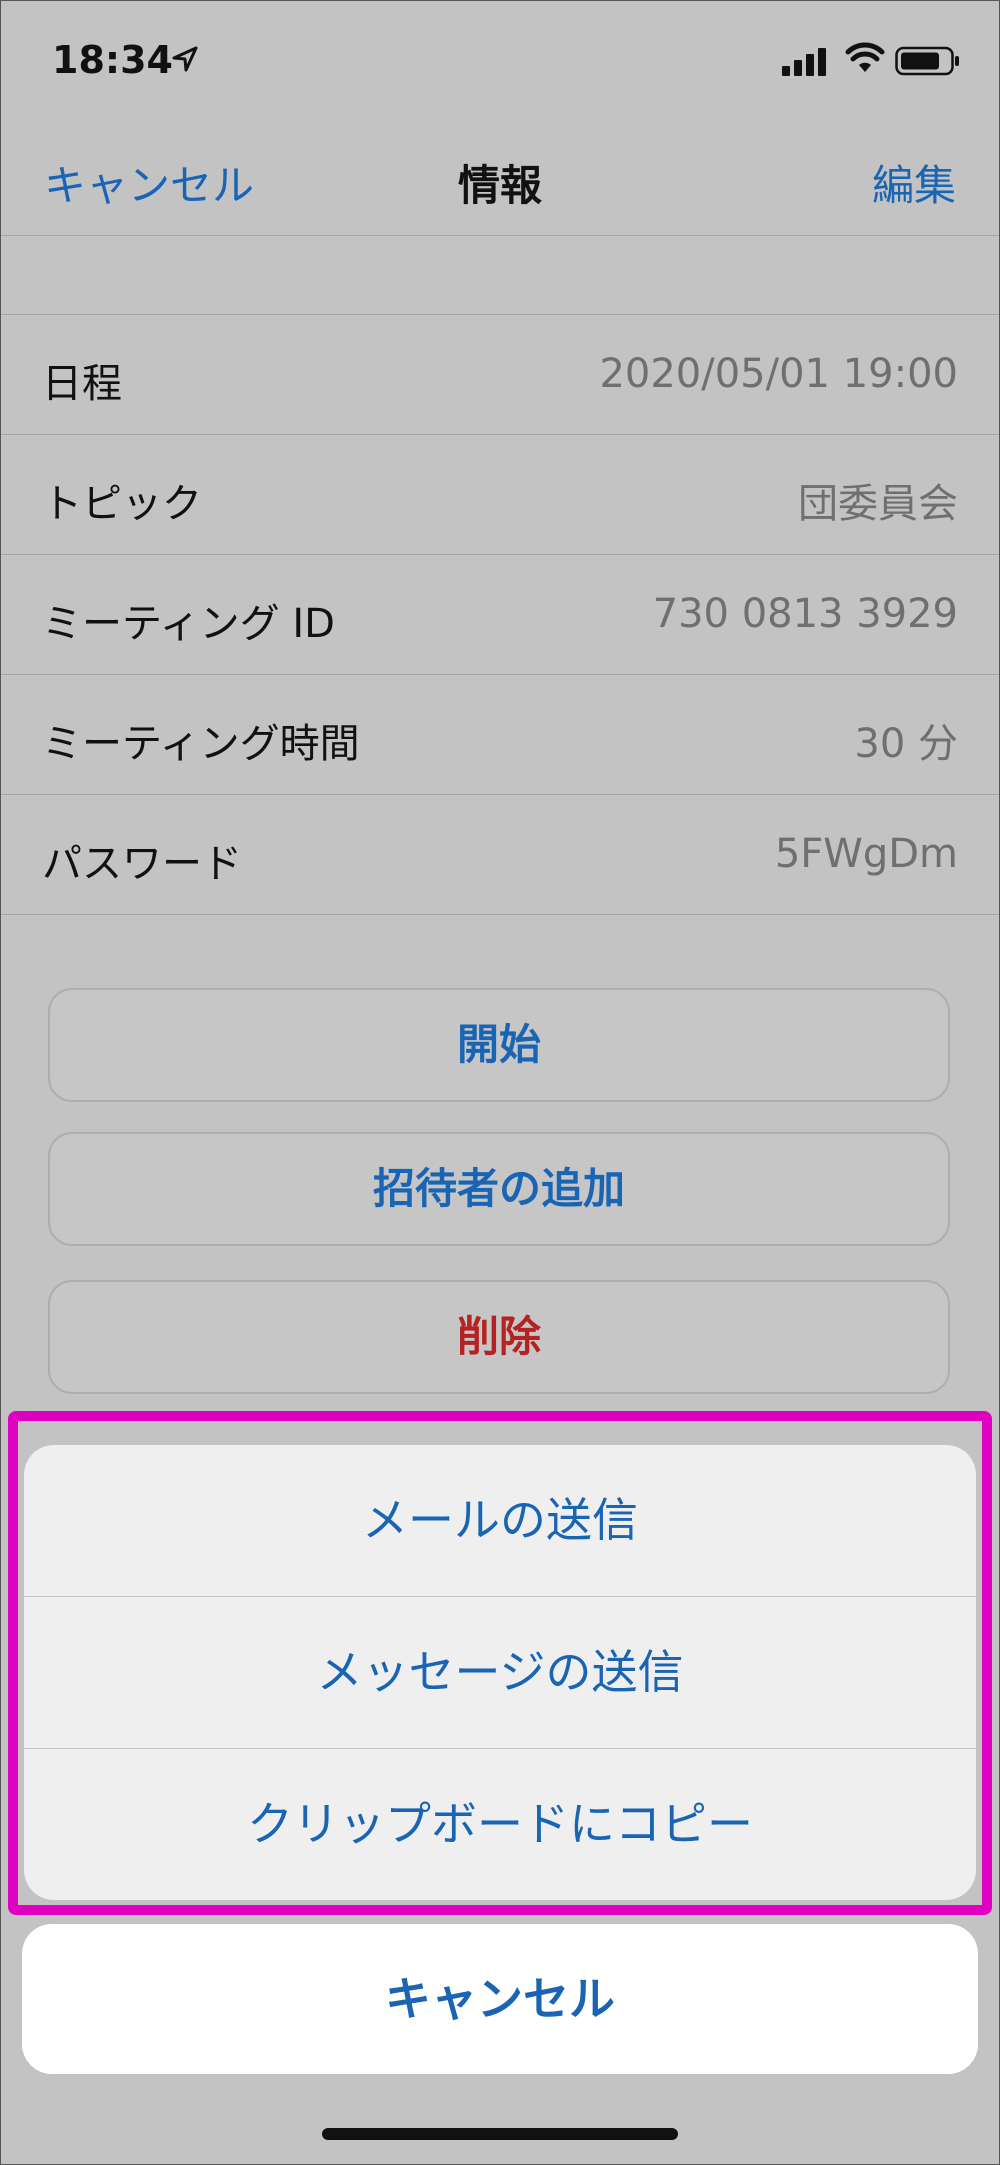 This screenshot has height=2165, width=1000. Describe the element at coordinates (500, 1999) in the screenshot. I see `sheet-cancel-button: キャンセル` at that location.